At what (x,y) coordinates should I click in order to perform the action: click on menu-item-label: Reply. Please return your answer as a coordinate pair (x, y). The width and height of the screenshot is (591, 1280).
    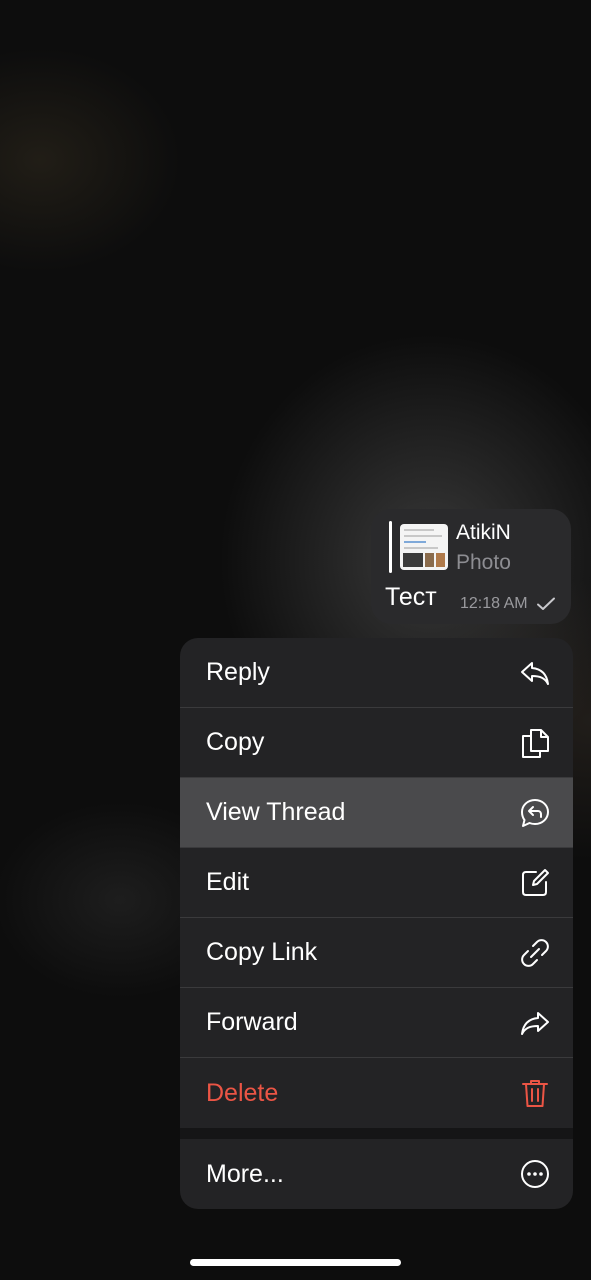
    Looking at the image, I should click on (238, 672).